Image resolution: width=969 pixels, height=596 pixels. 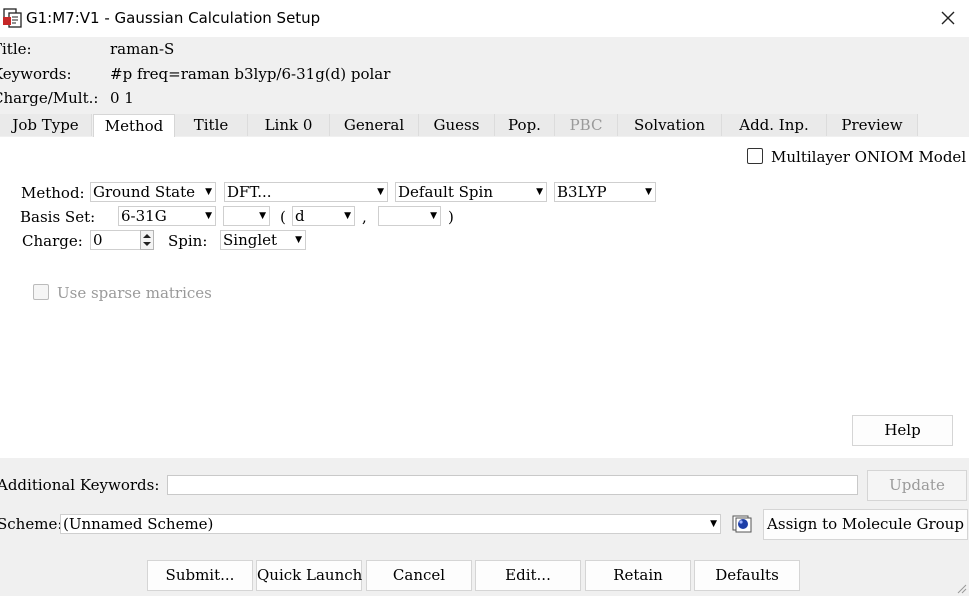 I want to click on tab-method: Method, so click(x=134, y=126).